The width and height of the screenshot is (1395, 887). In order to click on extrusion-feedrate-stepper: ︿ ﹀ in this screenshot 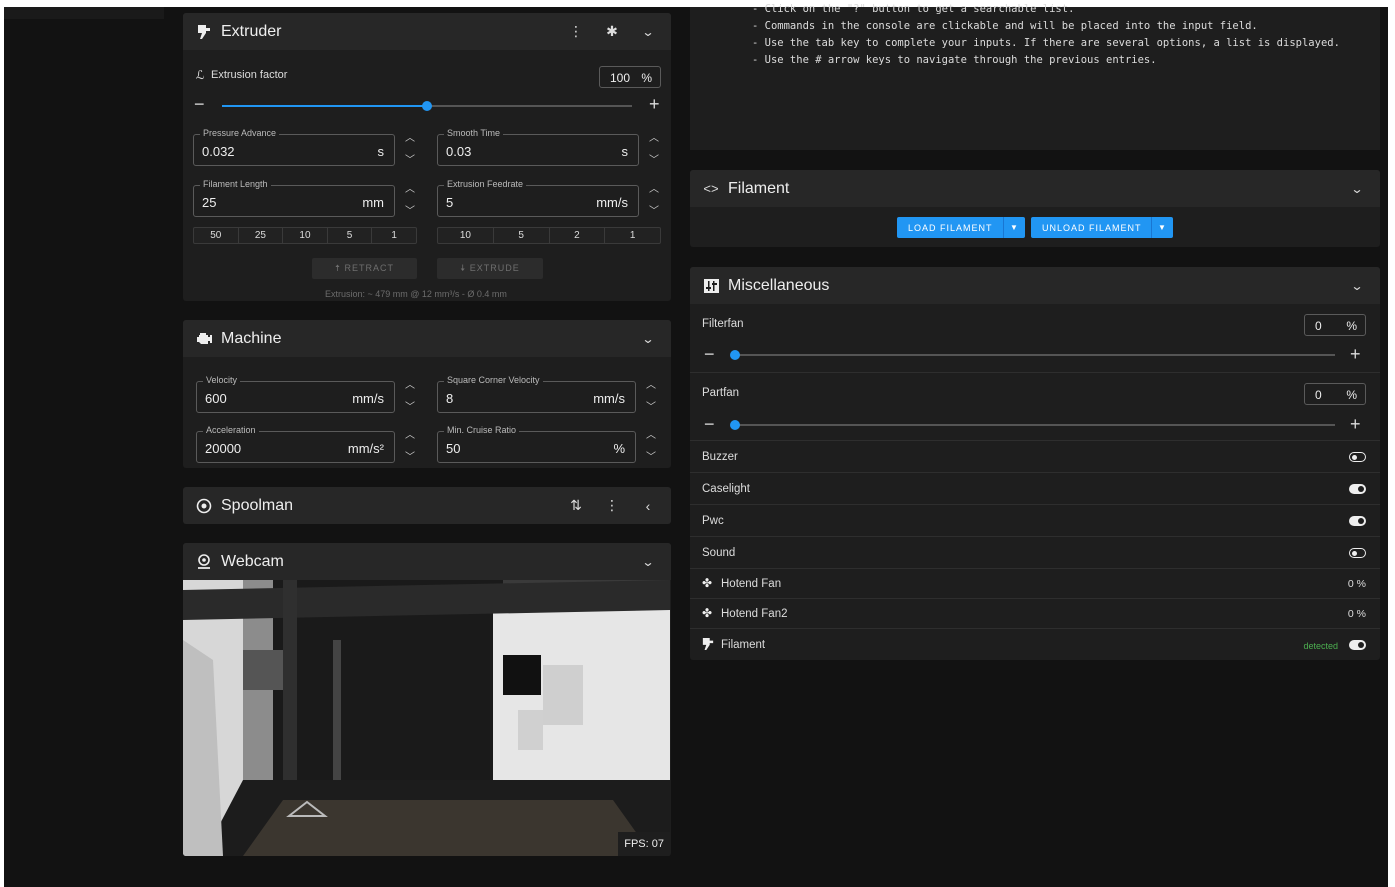, I will do `click(654, 201)`.